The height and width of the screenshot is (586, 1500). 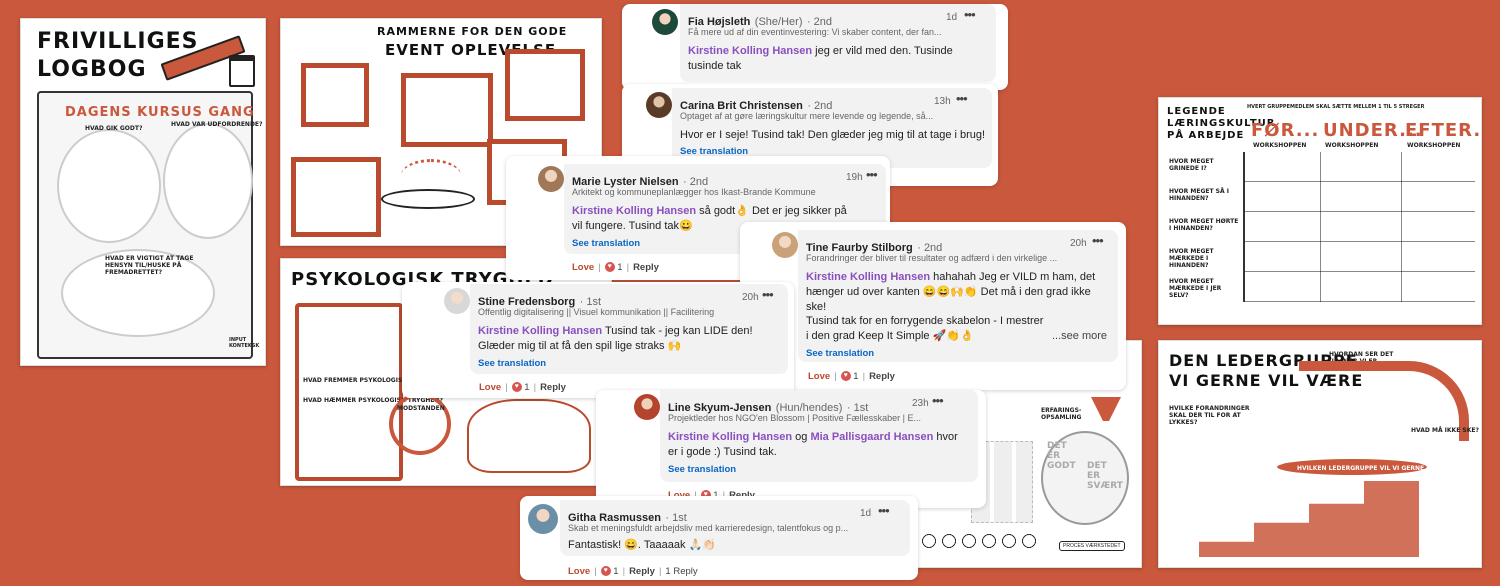 What do you see at coordinates (431, 175) in the screenshot?
I see `fireworks-illustration` at bounding box center [431, 175].